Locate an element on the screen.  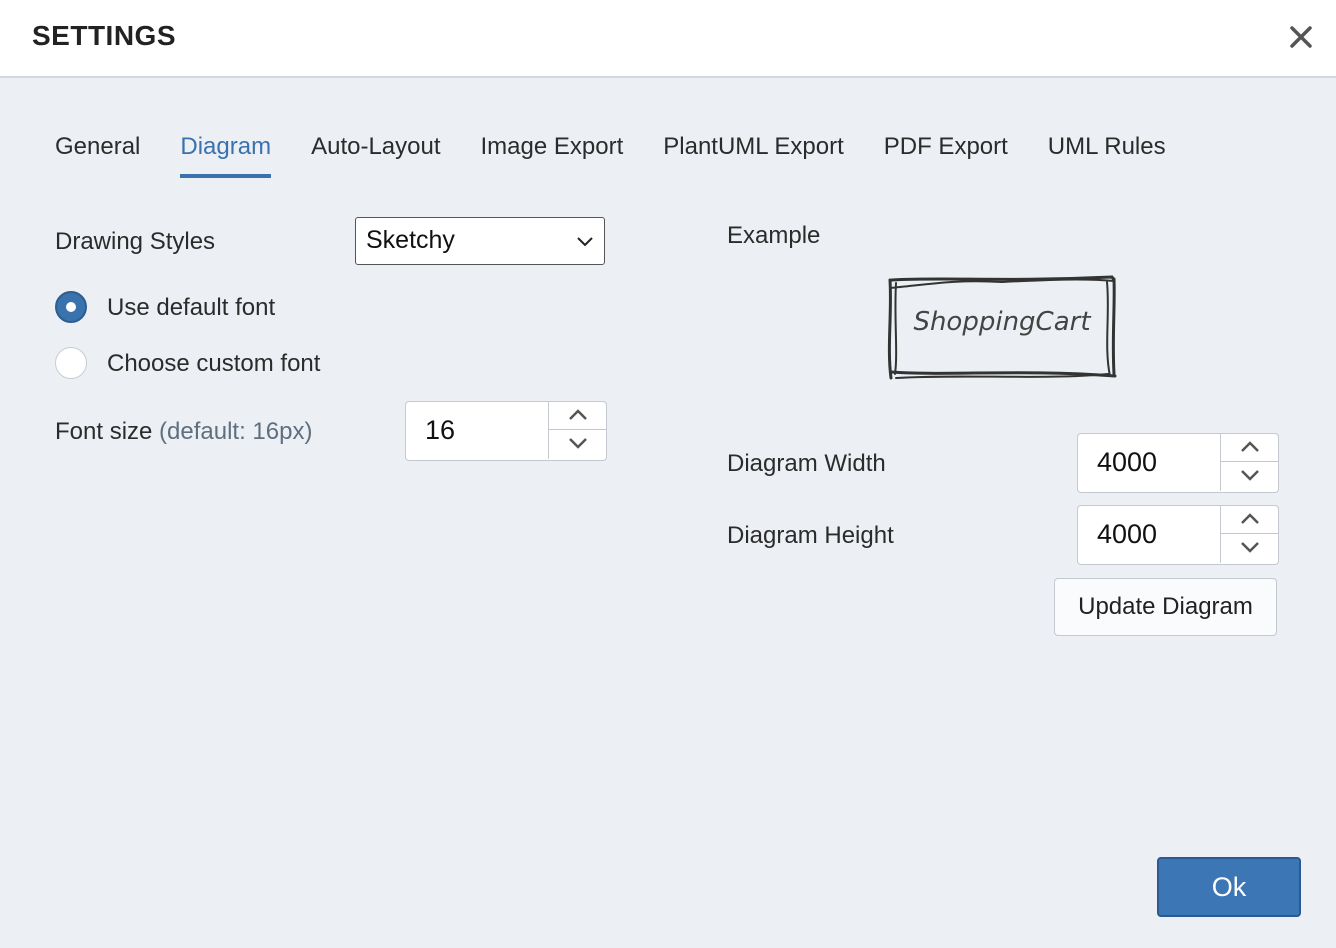
diagram-height-increment is located at coordinates (1250, 520).